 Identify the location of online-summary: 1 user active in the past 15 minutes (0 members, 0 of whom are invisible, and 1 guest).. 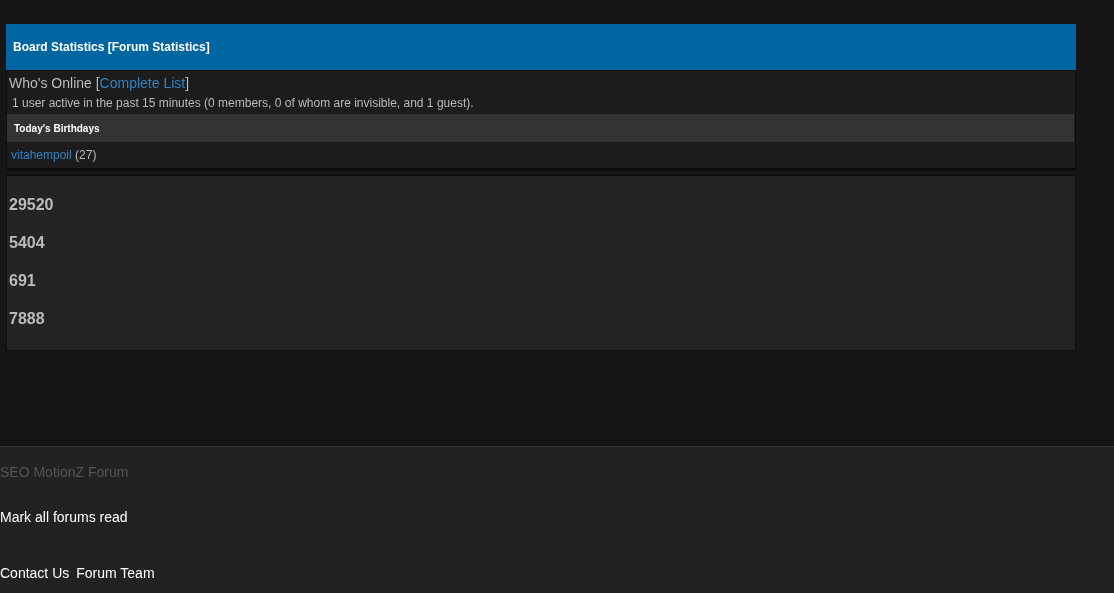
(243, 103).